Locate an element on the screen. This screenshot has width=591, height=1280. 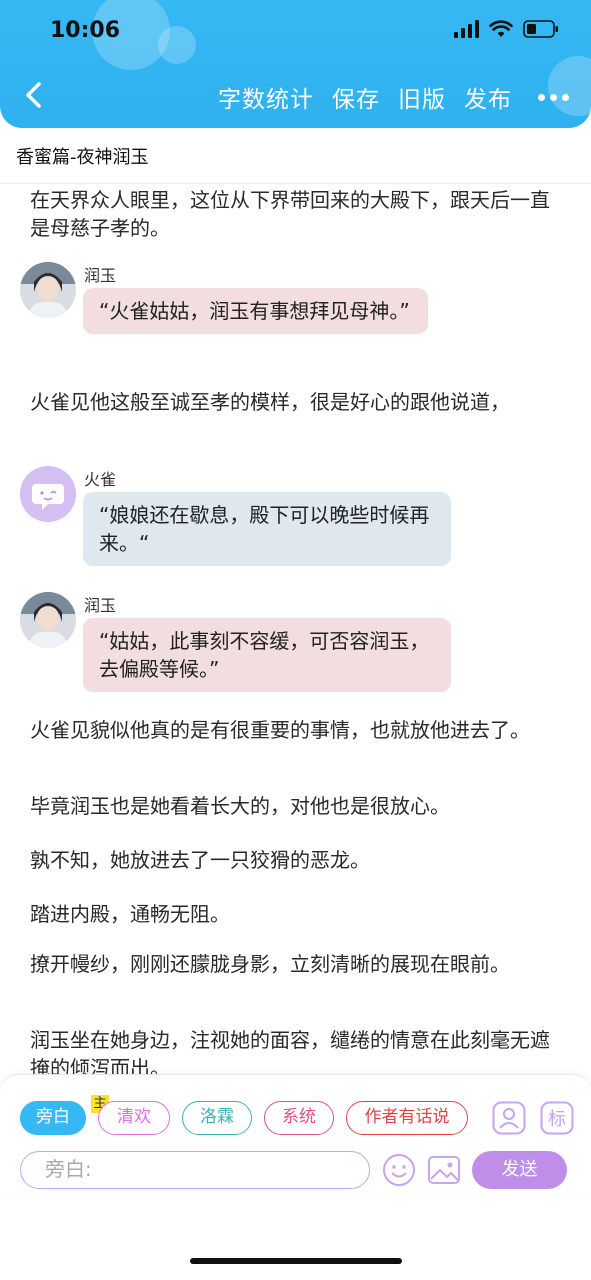
status-icons is located at coordinates (506, 29).